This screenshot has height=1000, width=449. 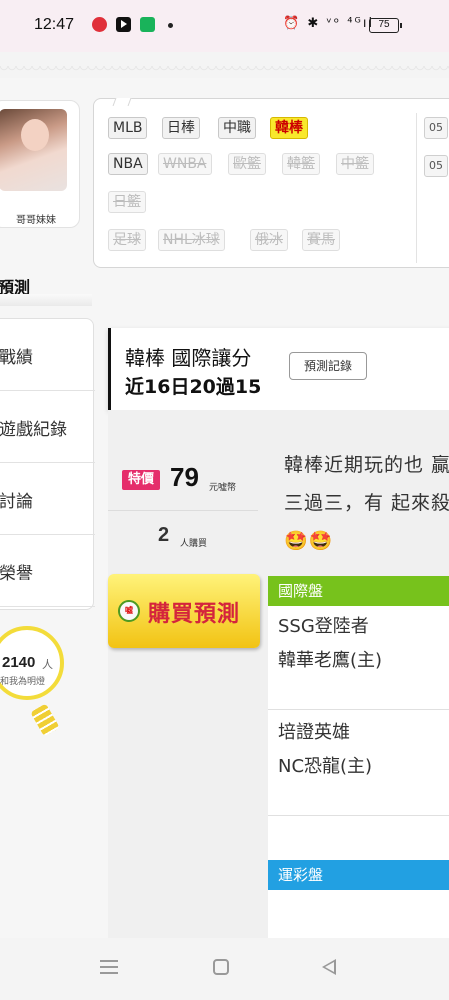 I want to click on special-price-badge: 特價, so click(x=141, y=480).